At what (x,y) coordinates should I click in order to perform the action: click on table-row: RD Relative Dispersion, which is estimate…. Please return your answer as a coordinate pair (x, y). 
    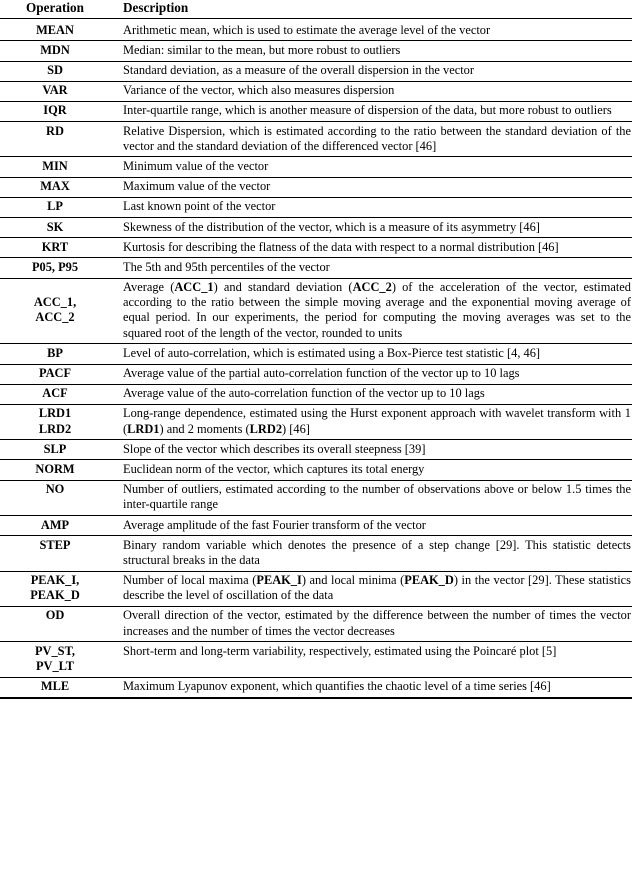
    Looking at the image, I should click on (316, 139).